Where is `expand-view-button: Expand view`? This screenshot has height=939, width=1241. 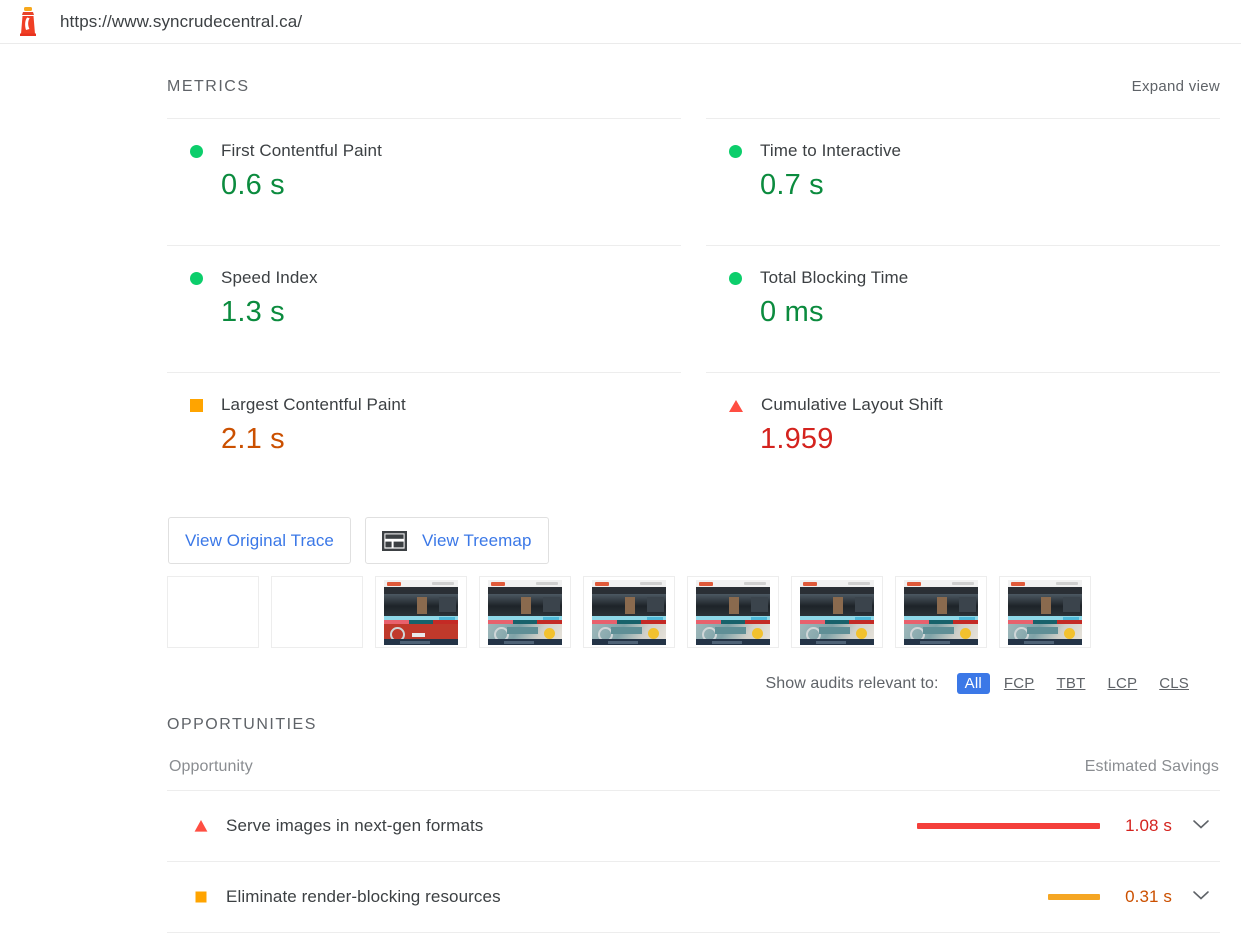
expand-view-button: Expand view is located at coordinates (1176, 86).